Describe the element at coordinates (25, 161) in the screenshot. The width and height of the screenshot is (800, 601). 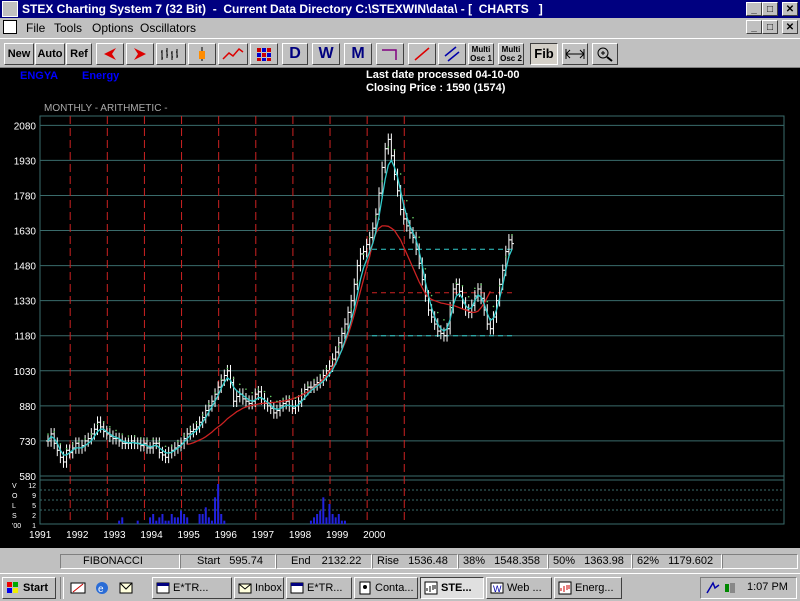
I see `y-tick-label: 1930` at that location.